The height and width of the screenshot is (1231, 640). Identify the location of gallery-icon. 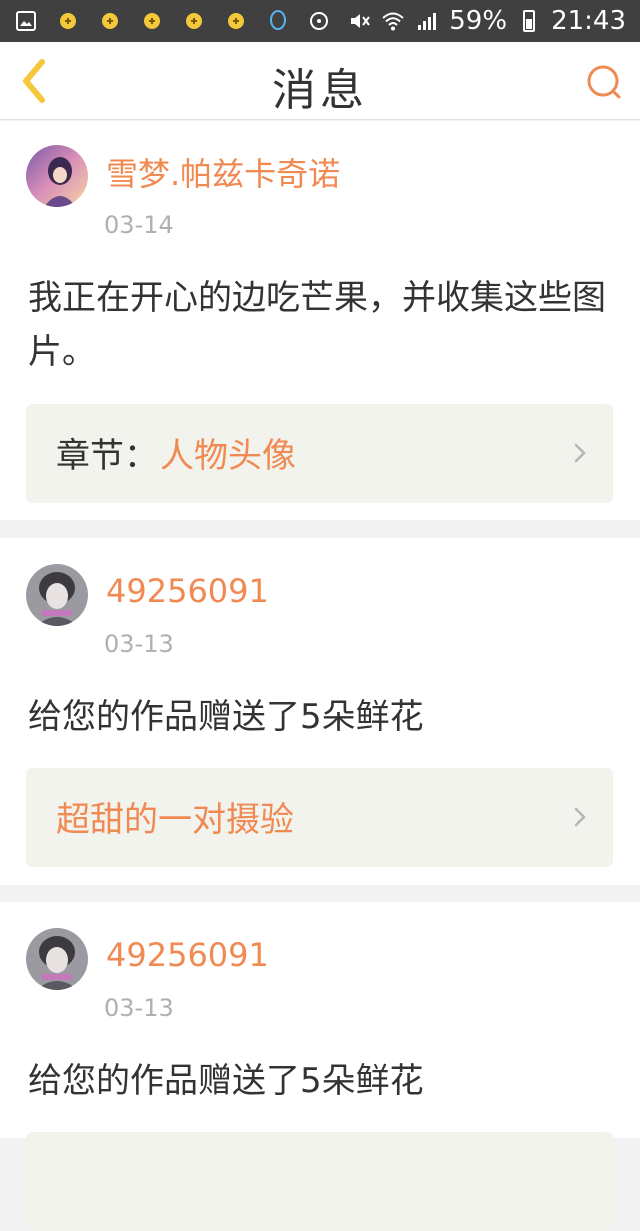
(26, 21).